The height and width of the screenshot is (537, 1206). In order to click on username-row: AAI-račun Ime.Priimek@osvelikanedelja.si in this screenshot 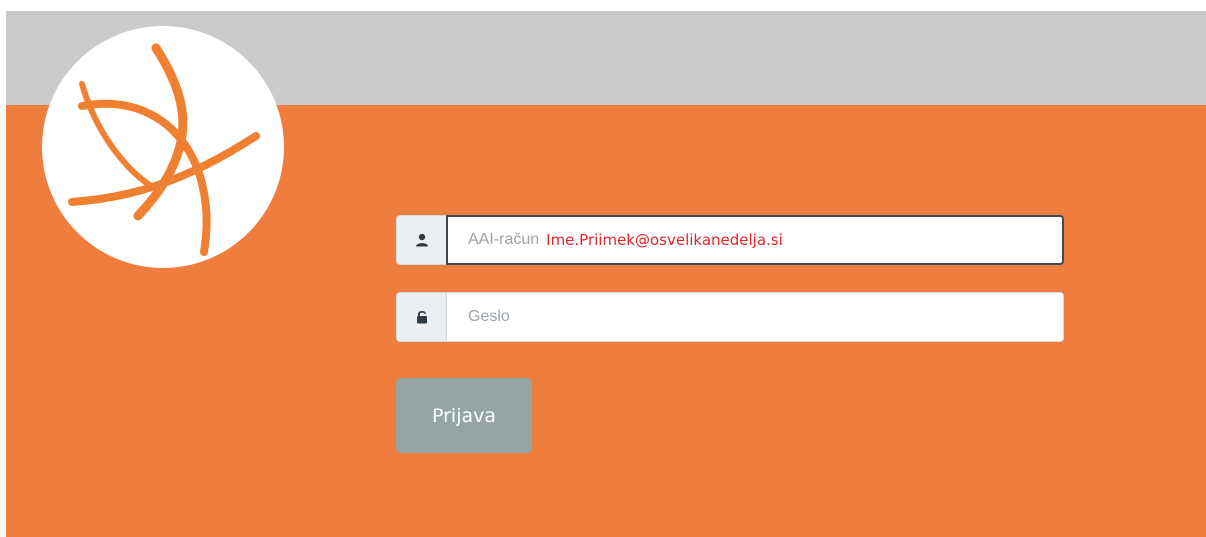, I will do `click(730, 240)`.